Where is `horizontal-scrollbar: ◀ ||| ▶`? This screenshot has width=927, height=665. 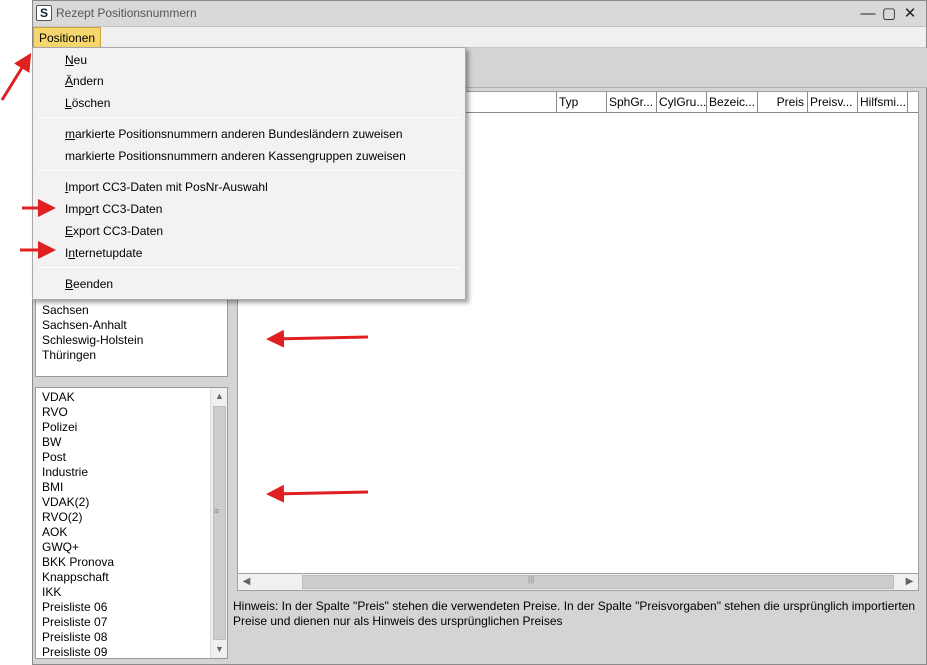
horizontal-scrollbar: ◀ ||| ▶ is located at coordinates (578, 582).